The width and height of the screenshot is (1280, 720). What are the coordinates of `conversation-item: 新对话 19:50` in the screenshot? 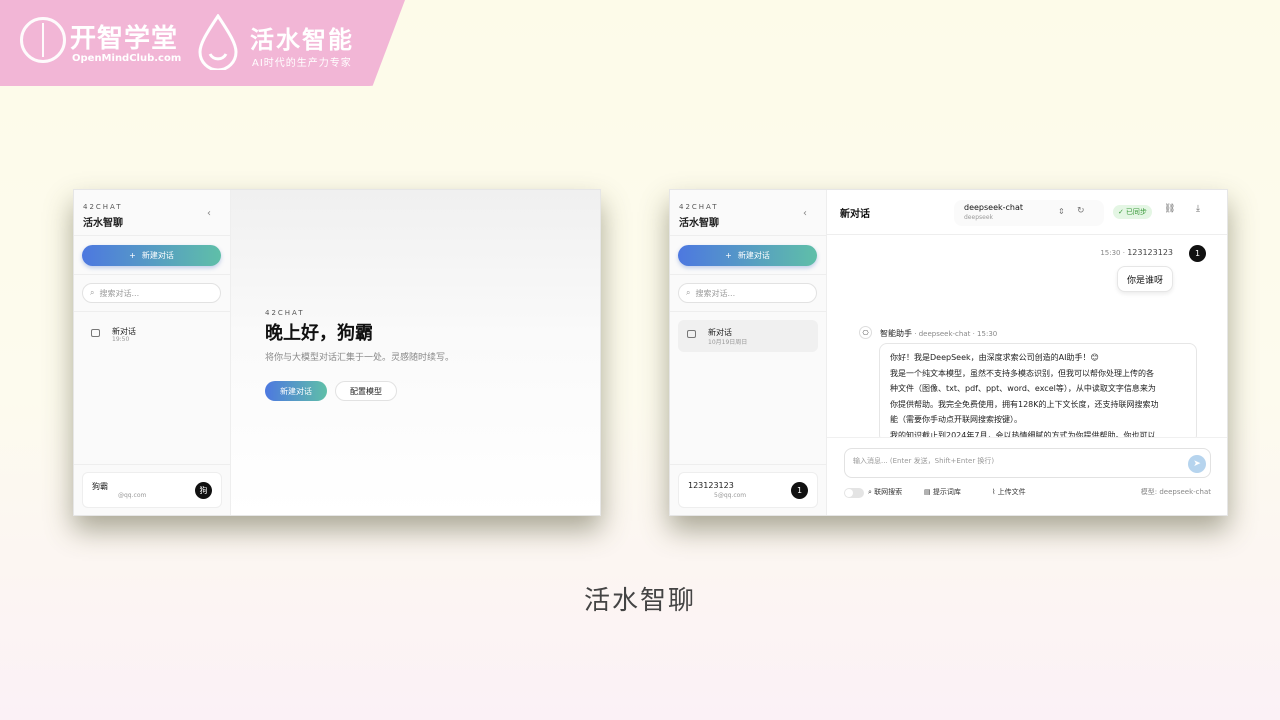 It's located at (152, 335).